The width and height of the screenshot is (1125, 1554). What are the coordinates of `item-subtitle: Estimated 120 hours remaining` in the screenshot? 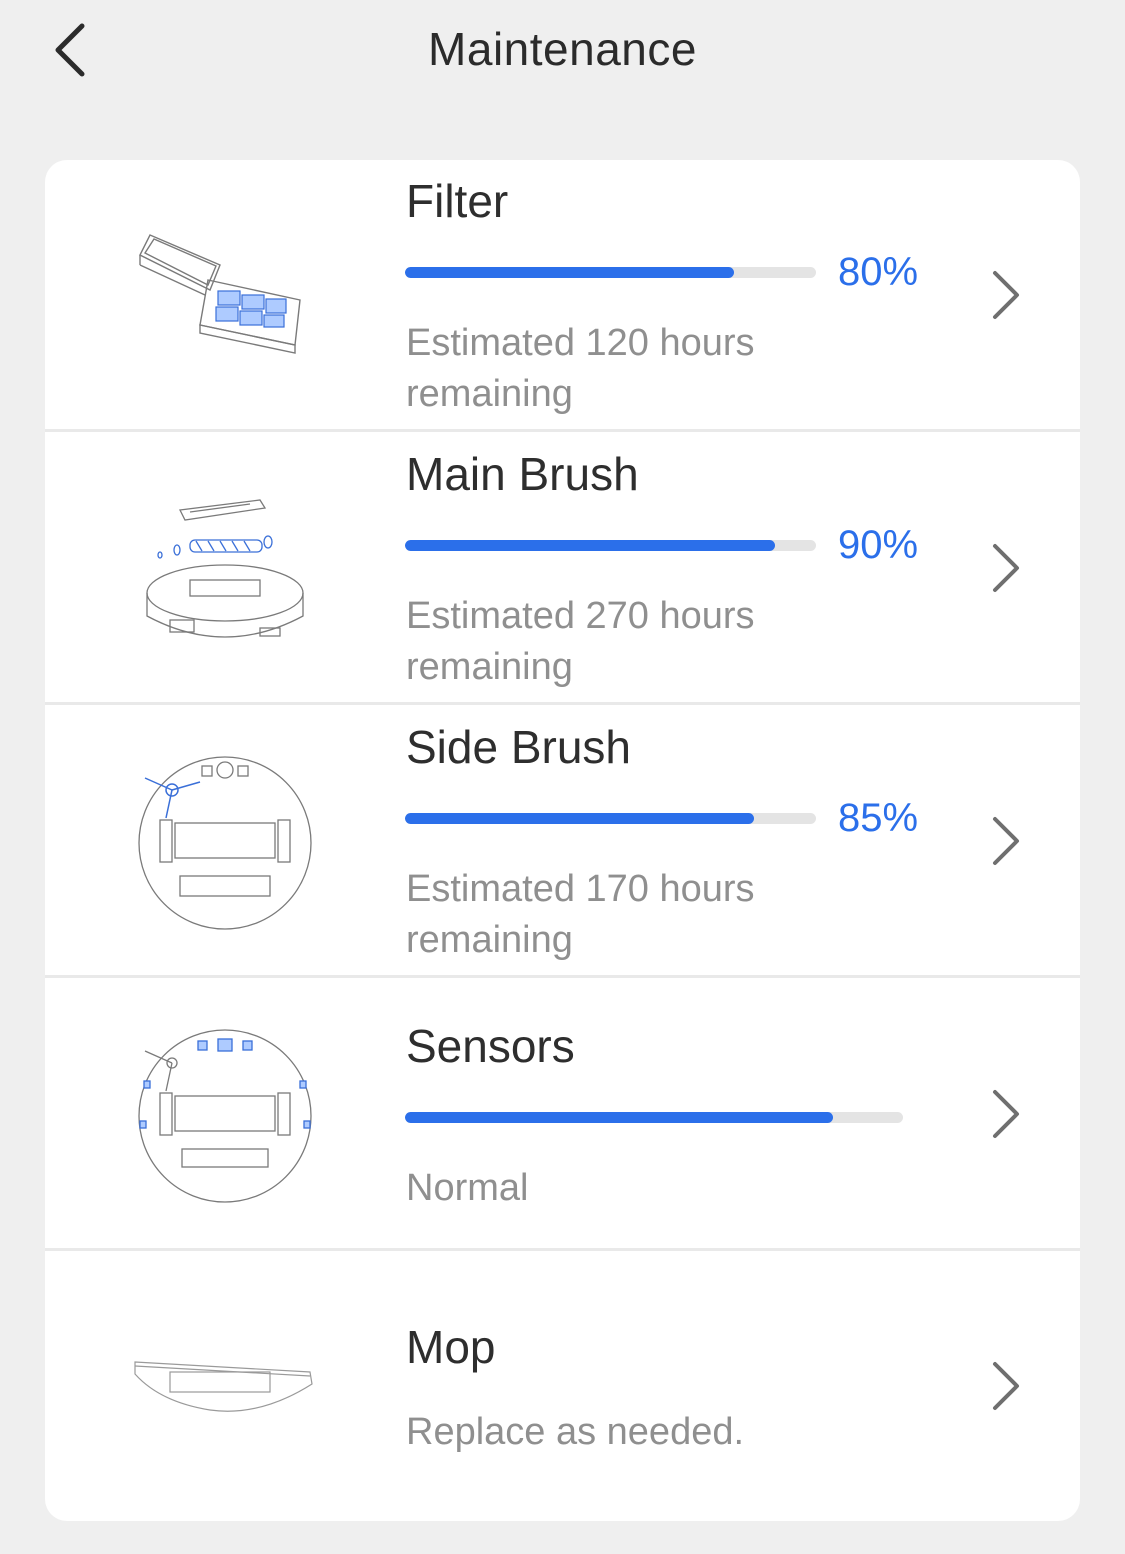 It's located at (580, 368).